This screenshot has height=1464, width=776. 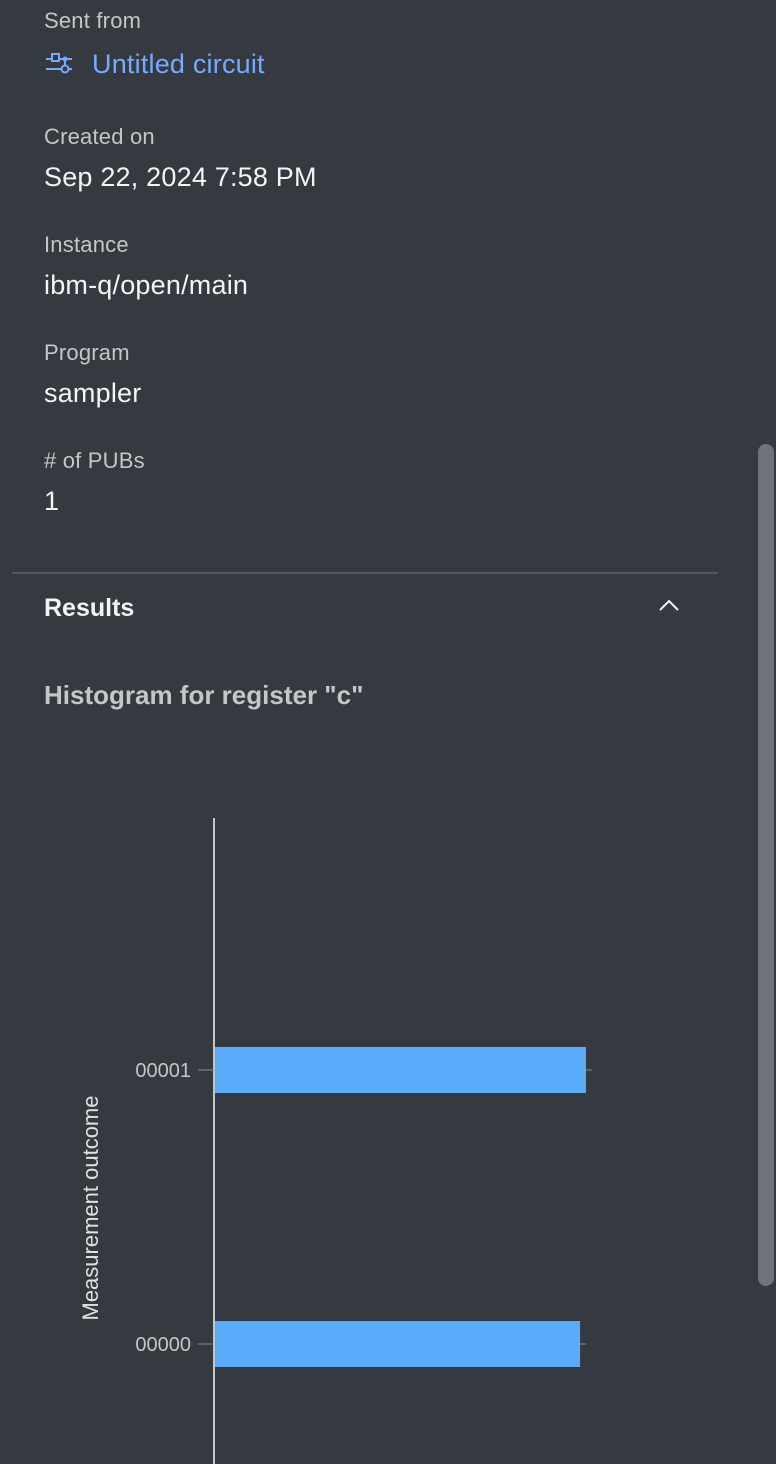 I want to click on sent-from-value: Untitled circuit, so click(x=178, y=64).